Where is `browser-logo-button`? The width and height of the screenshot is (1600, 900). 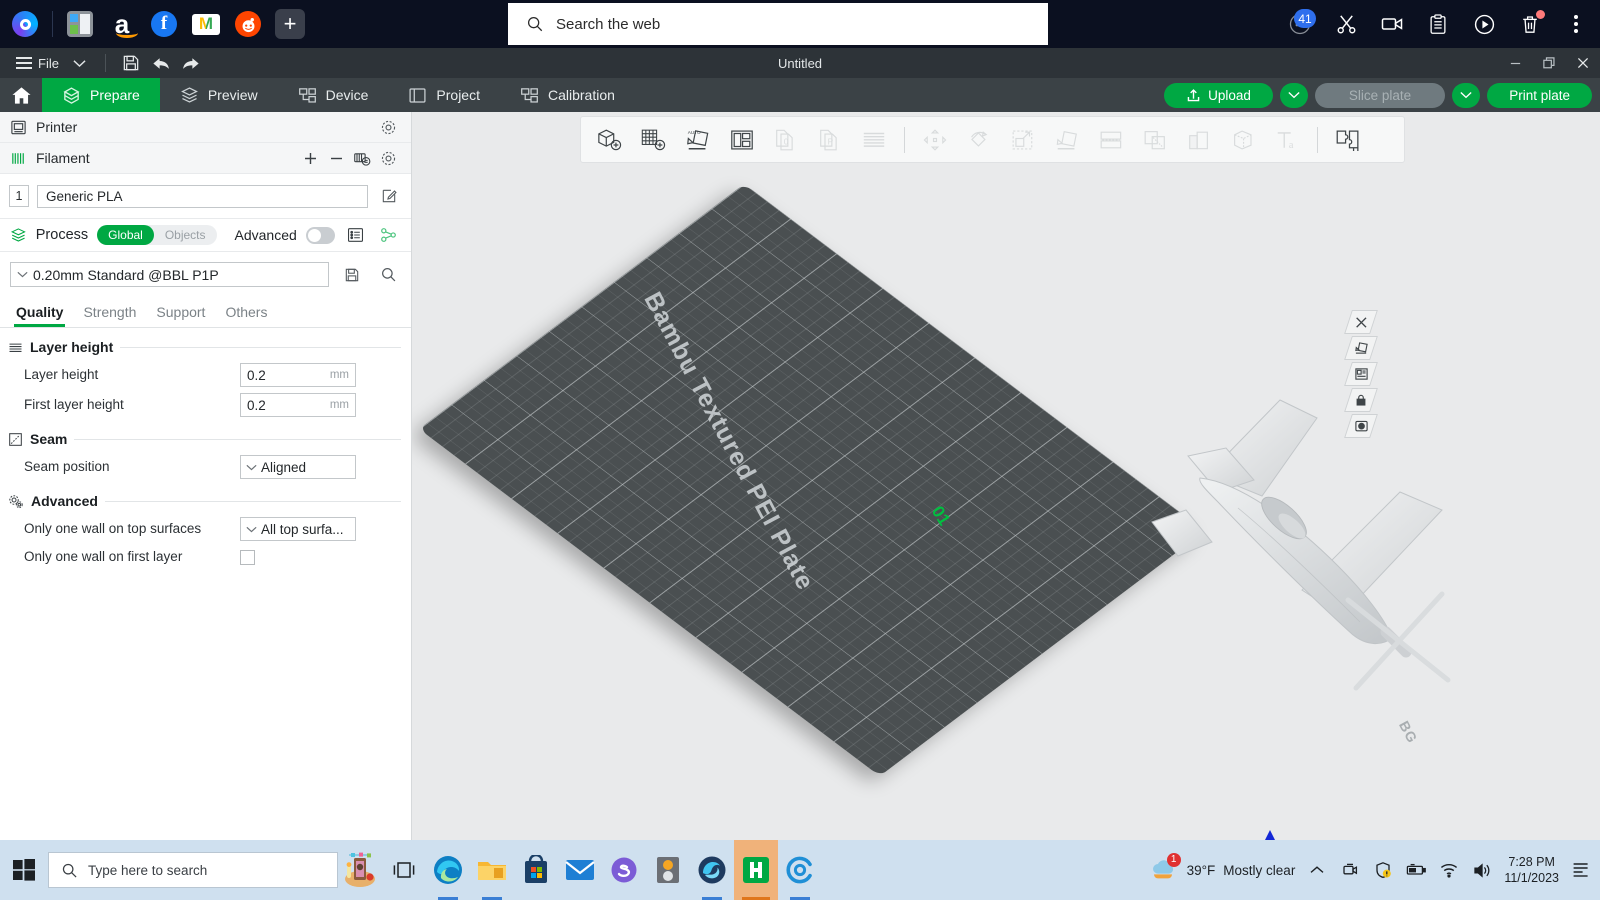
browser-logo-button is located at coordinates (25, 24).